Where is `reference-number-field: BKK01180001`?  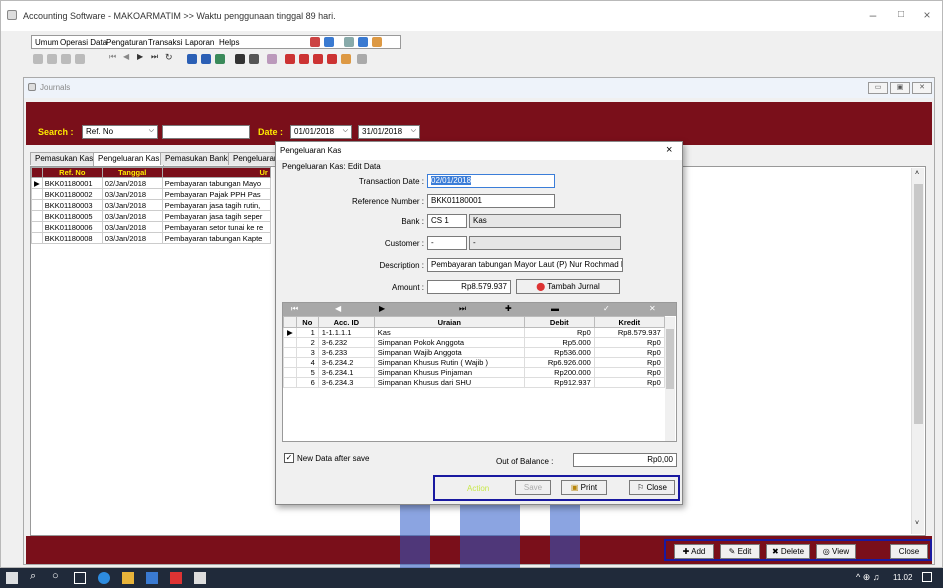 reference-number-field: BKK01180001 is located at coordinates (491, 201).